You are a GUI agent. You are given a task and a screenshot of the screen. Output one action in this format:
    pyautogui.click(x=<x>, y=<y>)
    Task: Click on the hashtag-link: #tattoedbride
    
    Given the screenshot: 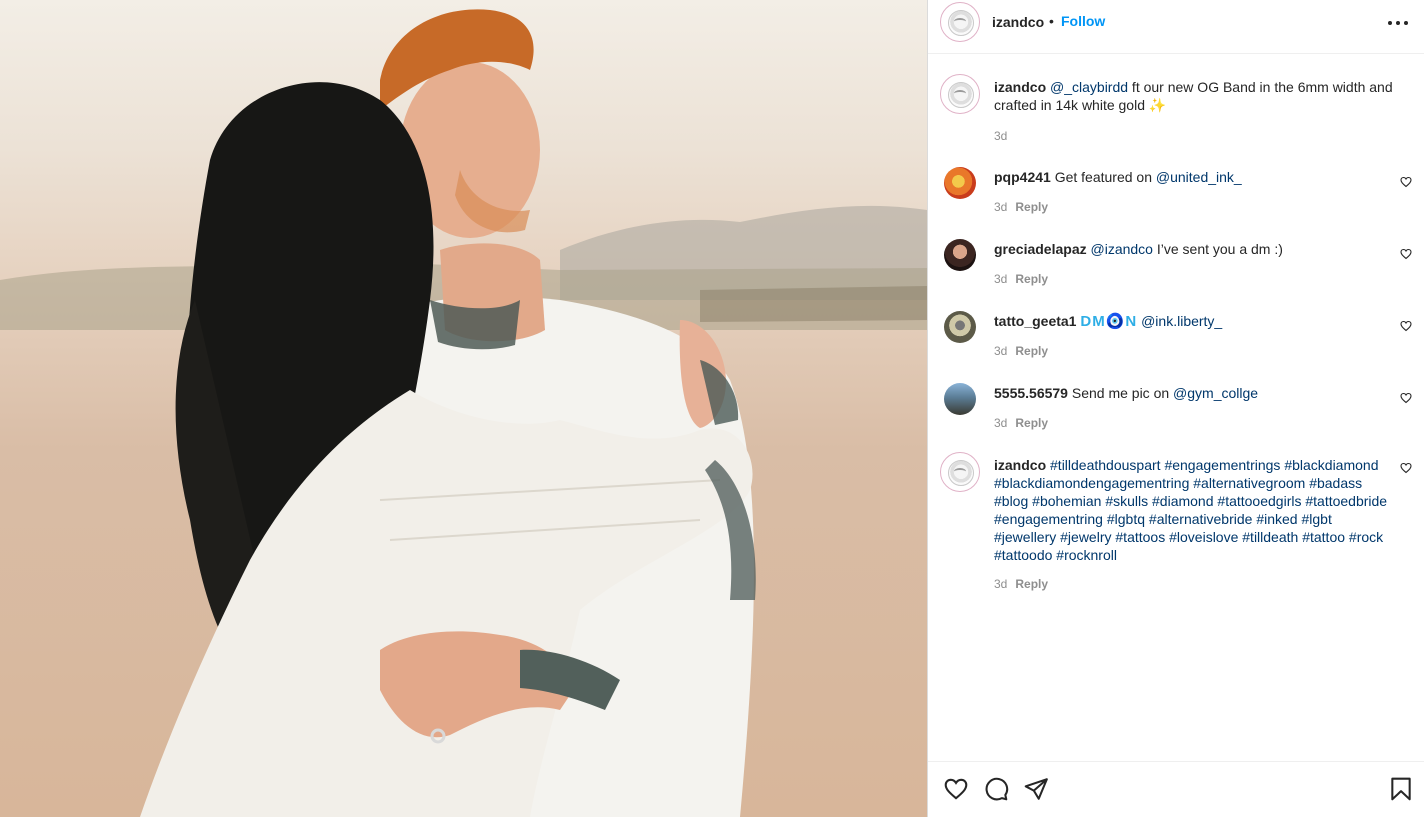 What is the action you would take?
    pyautogui.click(x=1346, y=501)
    